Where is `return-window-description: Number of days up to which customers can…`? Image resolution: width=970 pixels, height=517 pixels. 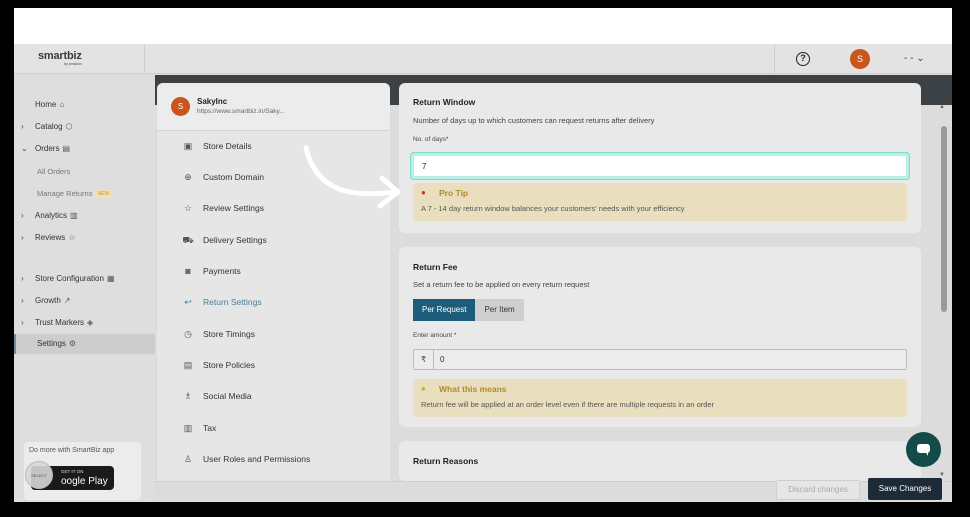
return-window-description: Number of days up to which customers can… is located at coordinates (534, 120).